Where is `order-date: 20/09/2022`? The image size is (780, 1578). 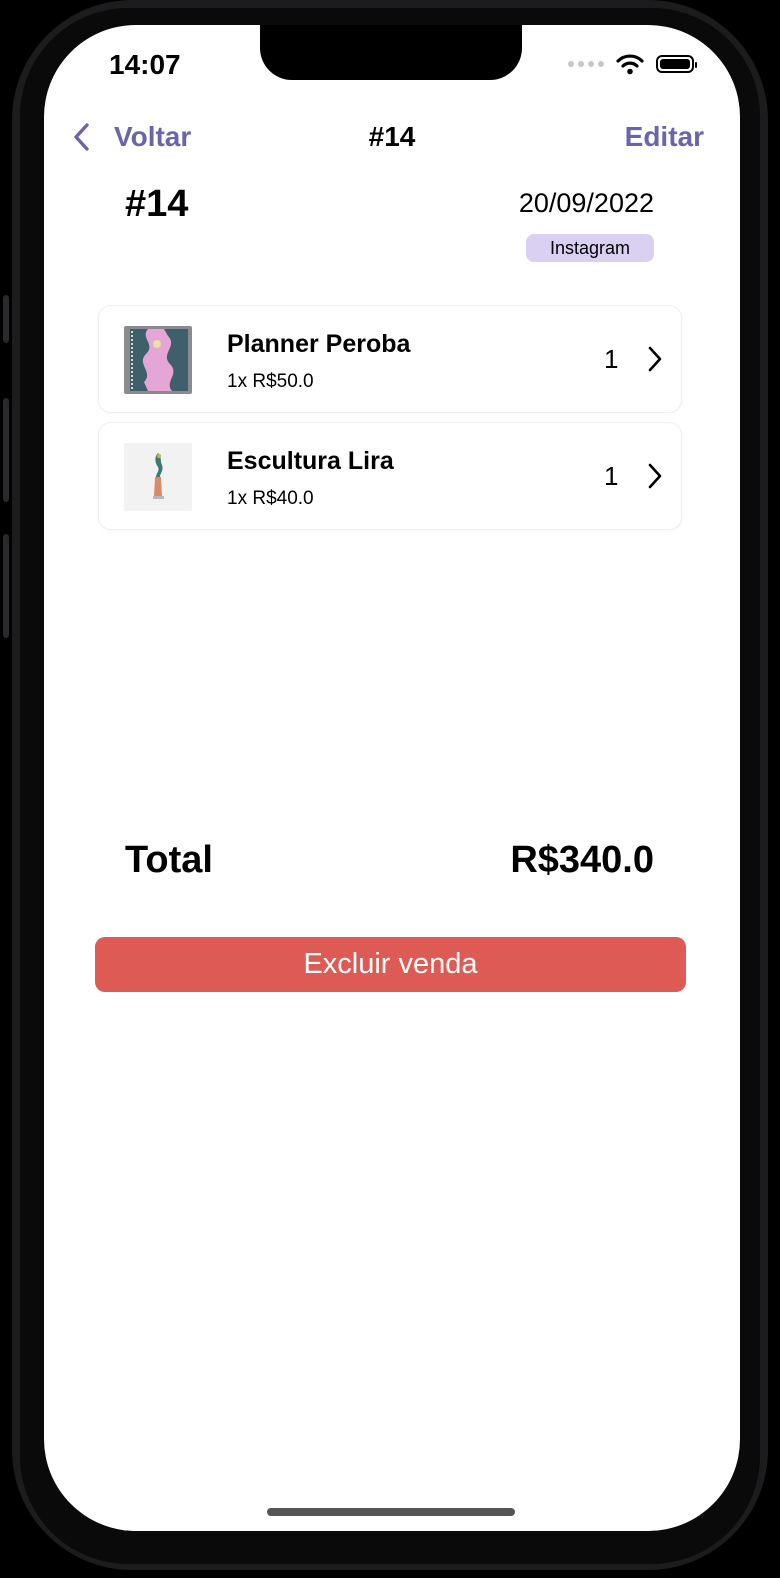 order-date: 20/09/2022 is located at coordinates (586, 203).